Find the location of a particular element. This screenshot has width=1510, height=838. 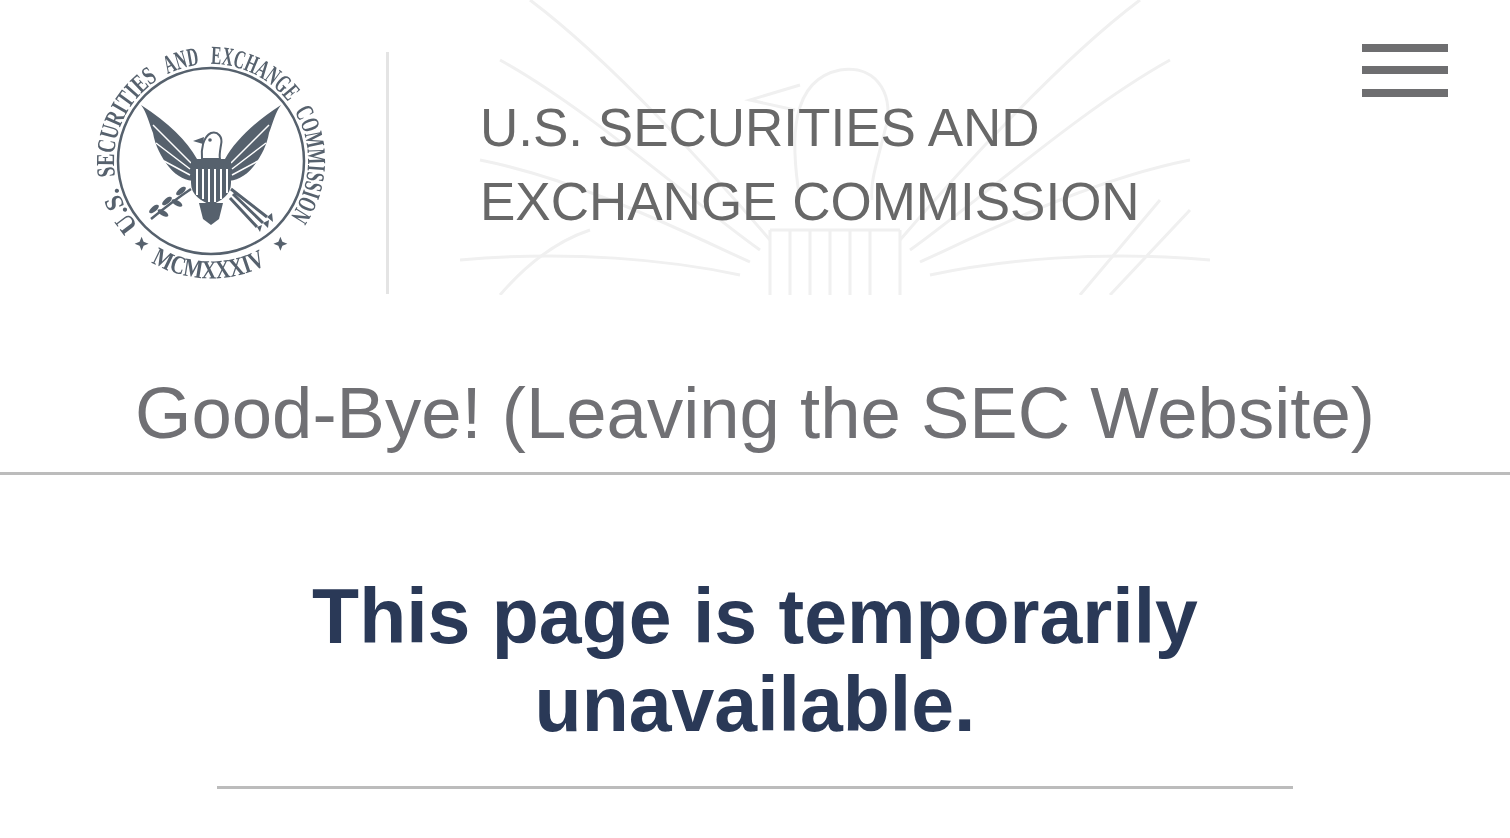

page-heading: Good-Bye! (Leaving the SEC Website) is located at coordinates (755, 412).